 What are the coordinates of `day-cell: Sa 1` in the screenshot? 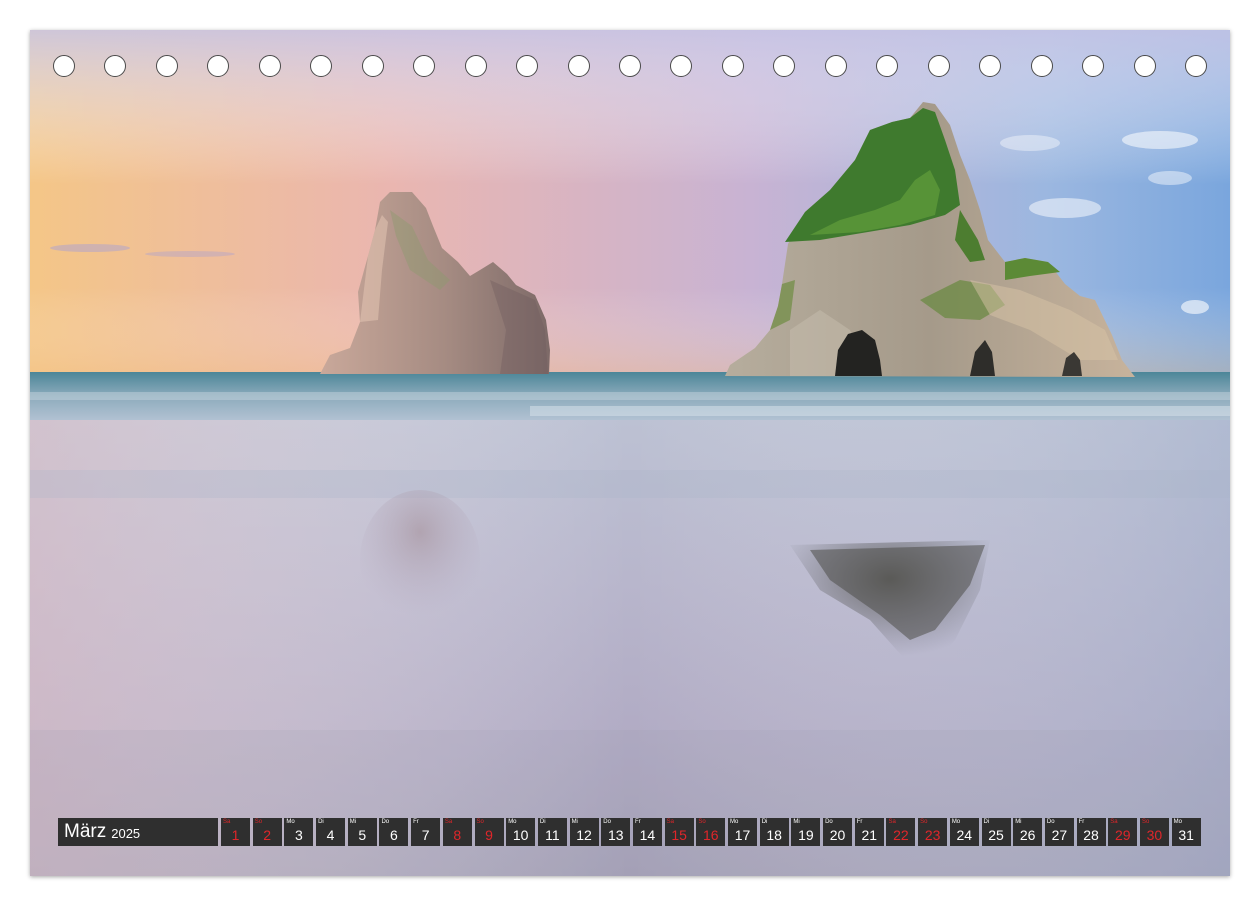 It's located at (235, 832).